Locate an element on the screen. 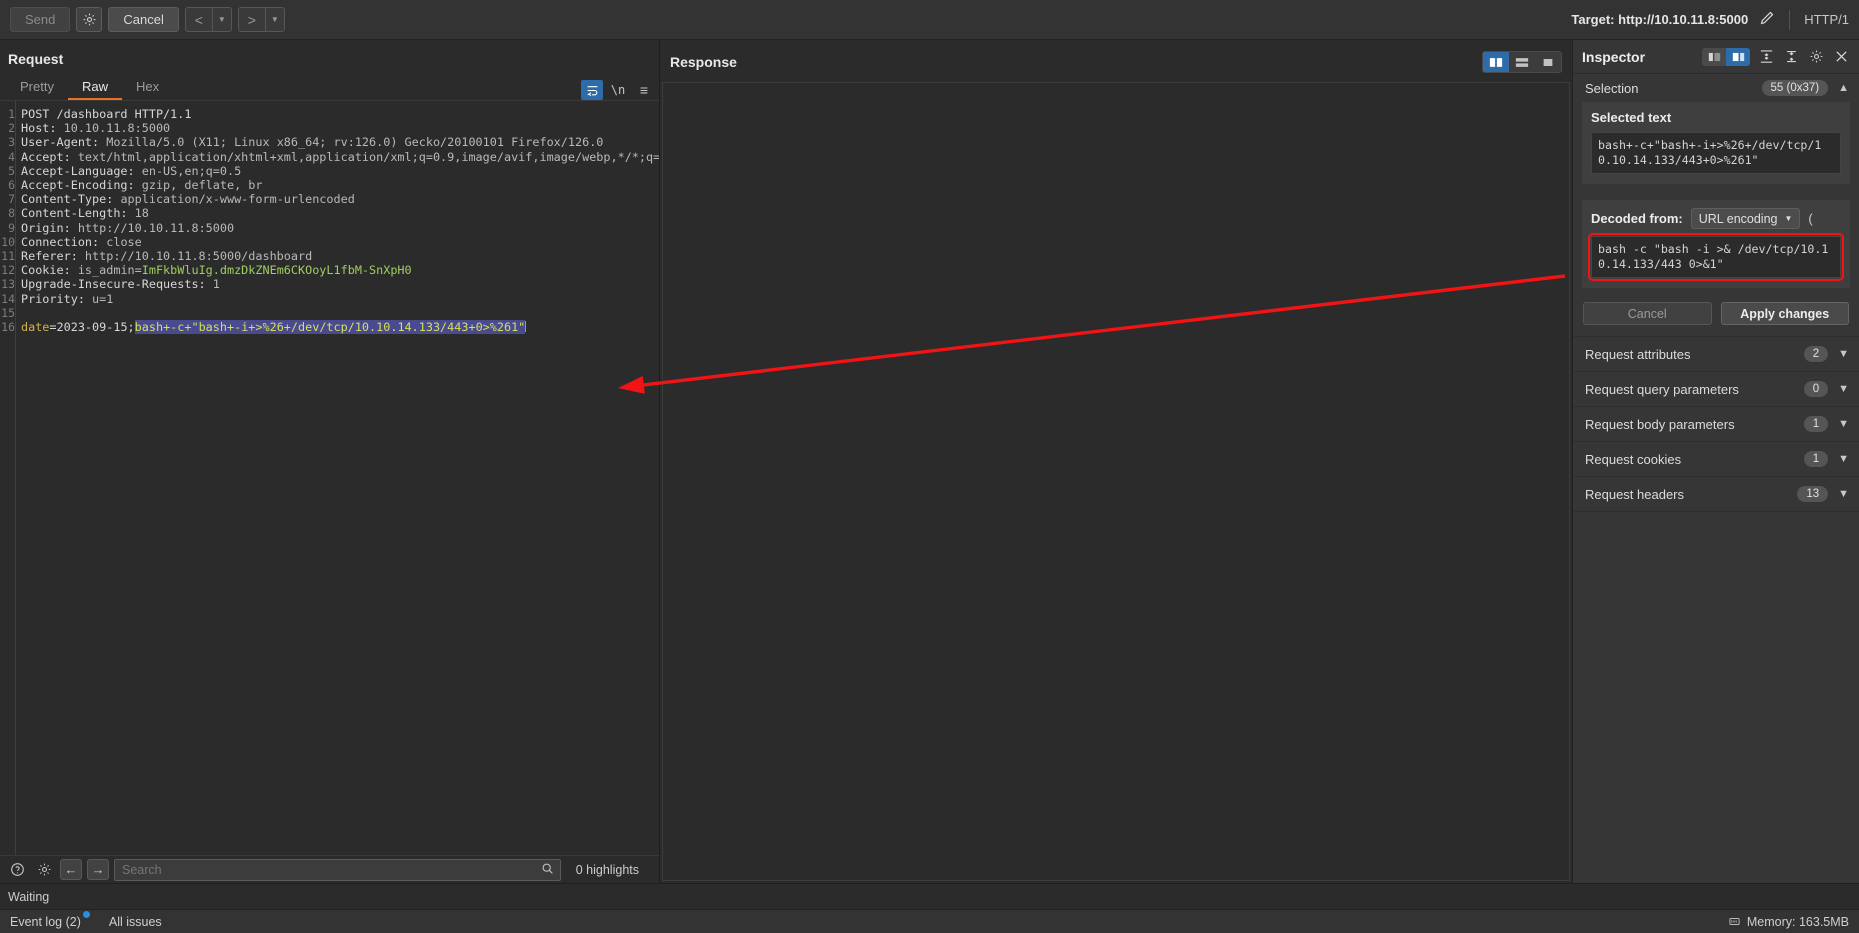 The height and width of the screenshot is (933, 1859). memory-indicator: Memory: 163.5MB is located at coordinates (1788, 922).